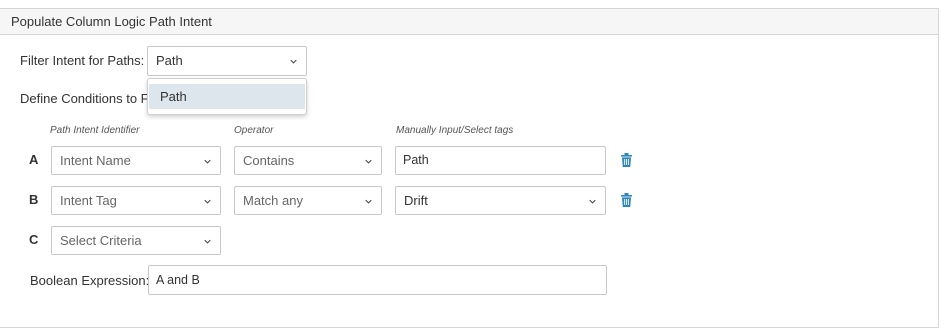  I want to click on tags-input-a: Path, so click(500, 160).